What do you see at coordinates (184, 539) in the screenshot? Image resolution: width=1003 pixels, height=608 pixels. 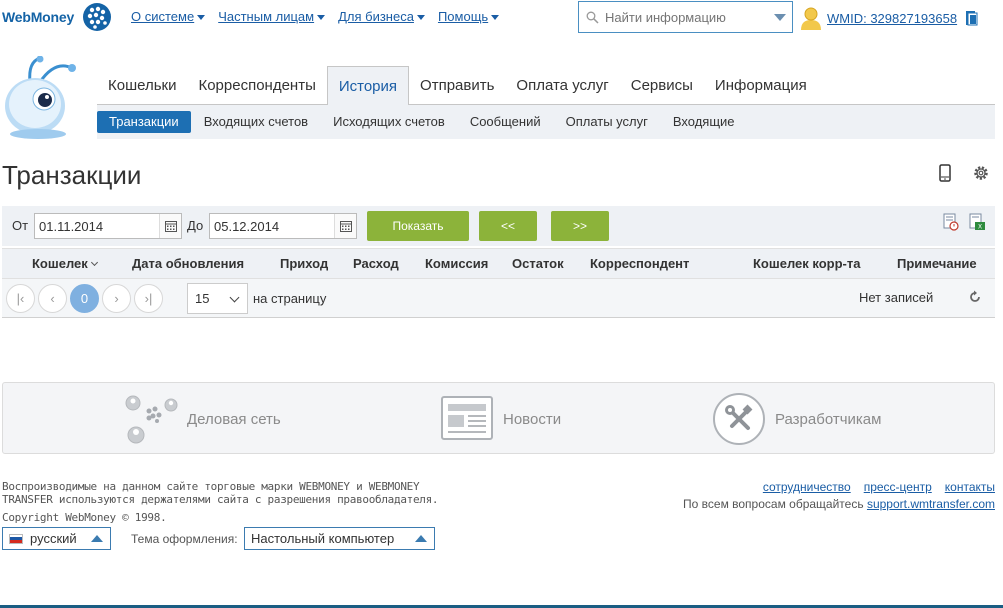 I see `theme-label: Тема оформления:` at bounding box center [184, 539].